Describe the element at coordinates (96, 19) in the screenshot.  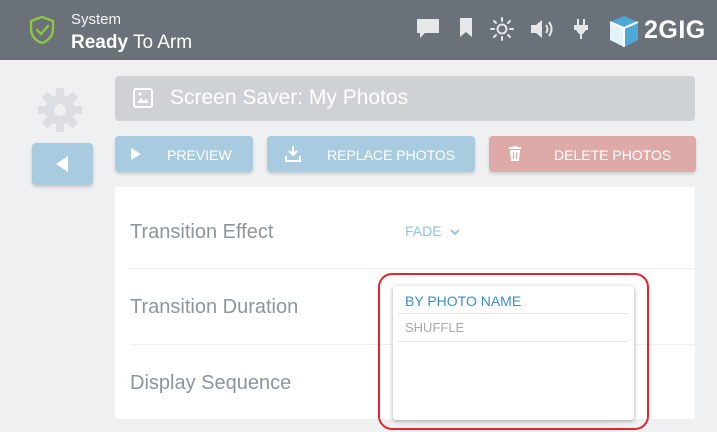
I see `system-label: System` at that location.